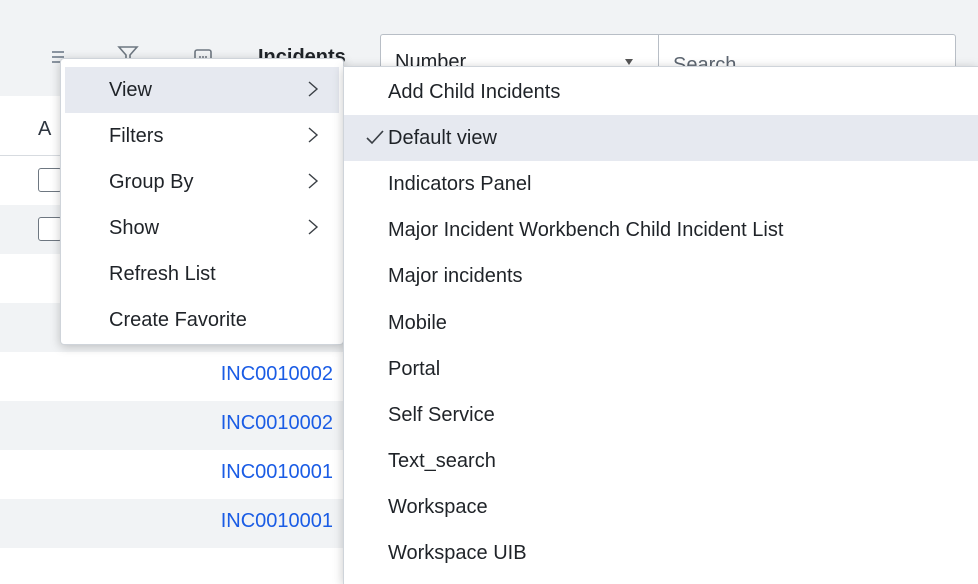  I want to click on view-option-label: Text_search, so click(442, 461).